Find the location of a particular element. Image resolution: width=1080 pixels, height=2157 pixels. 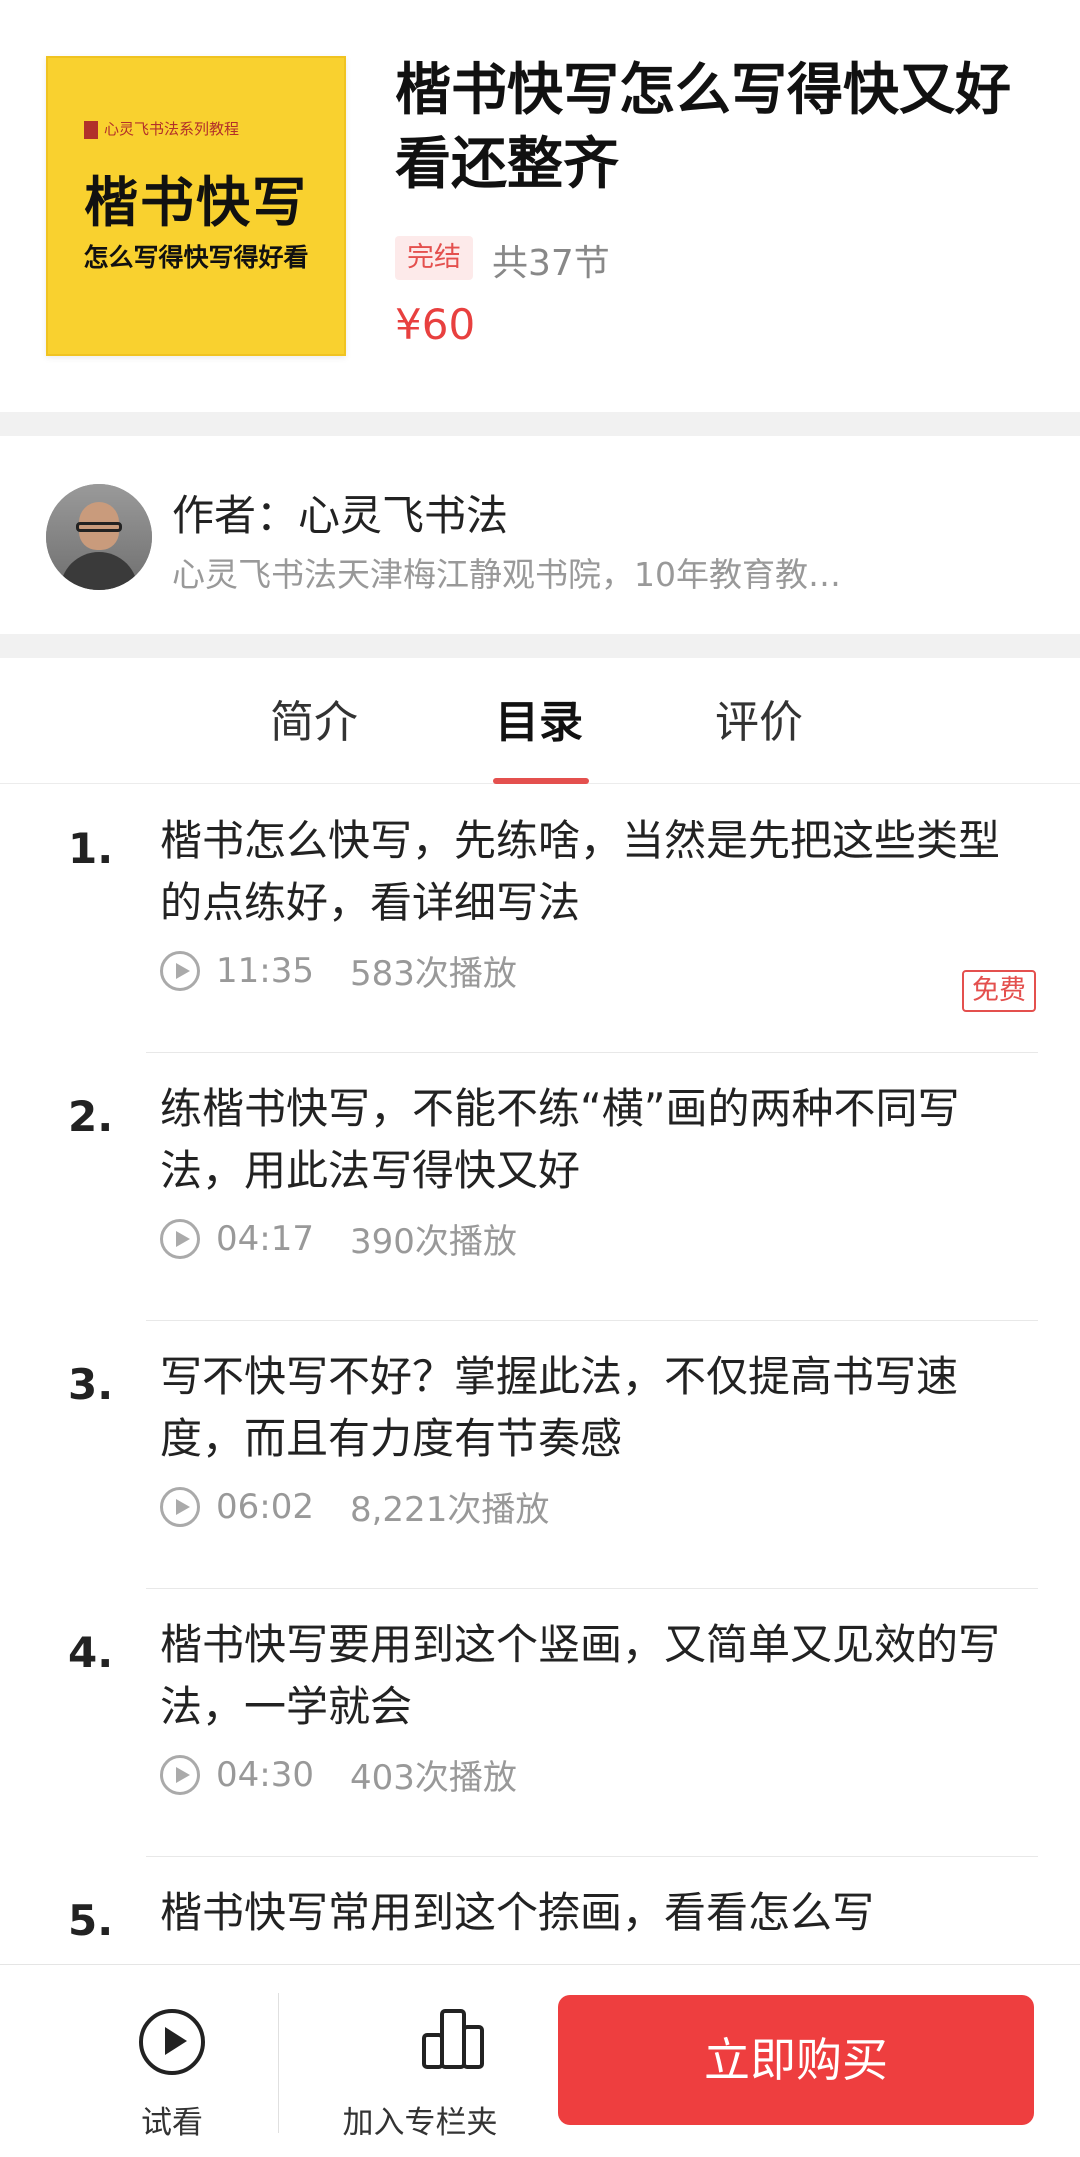

item-duration: 11:35 is located at coordinates (265, 970).